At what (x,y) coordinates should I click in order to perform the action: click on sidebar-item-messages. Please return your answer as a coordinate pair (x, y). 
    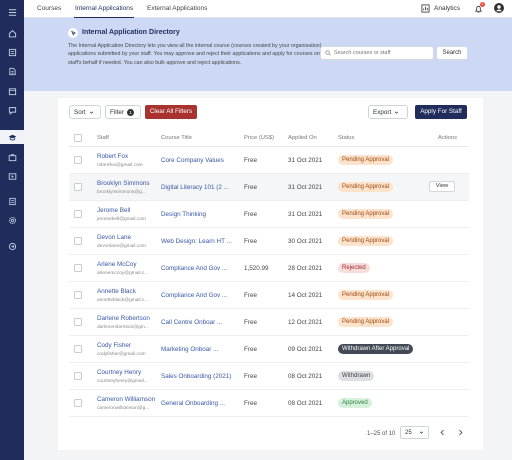
    Looking at the image, I should click on (12, 110).